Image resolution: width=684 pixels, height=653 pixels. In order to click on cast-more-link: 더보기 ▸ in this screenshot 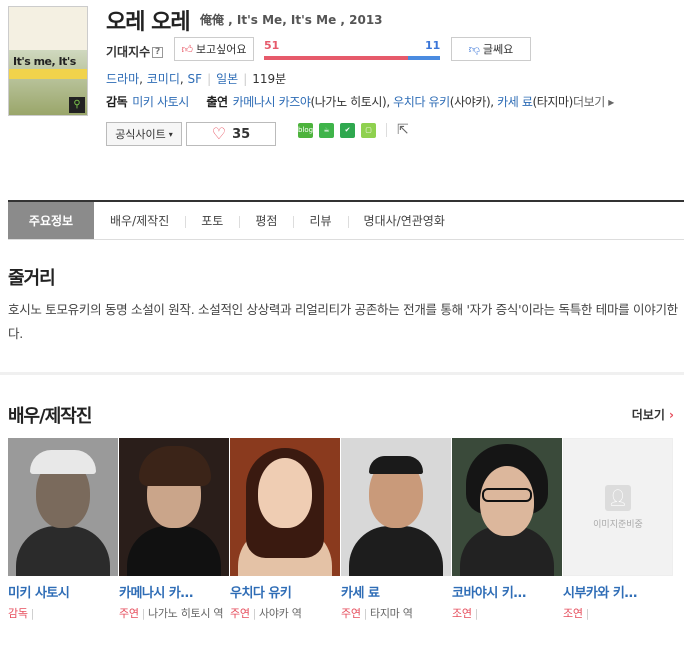, I will do `click(593, 102)`.